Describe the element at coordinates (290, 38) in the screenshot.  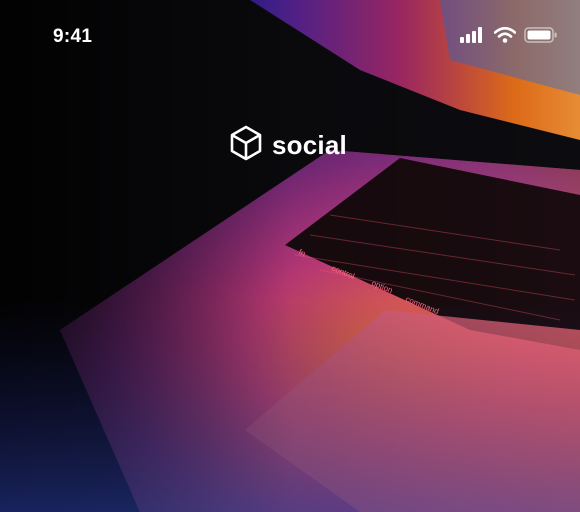
I see `status-bar: 9:41` at that location.